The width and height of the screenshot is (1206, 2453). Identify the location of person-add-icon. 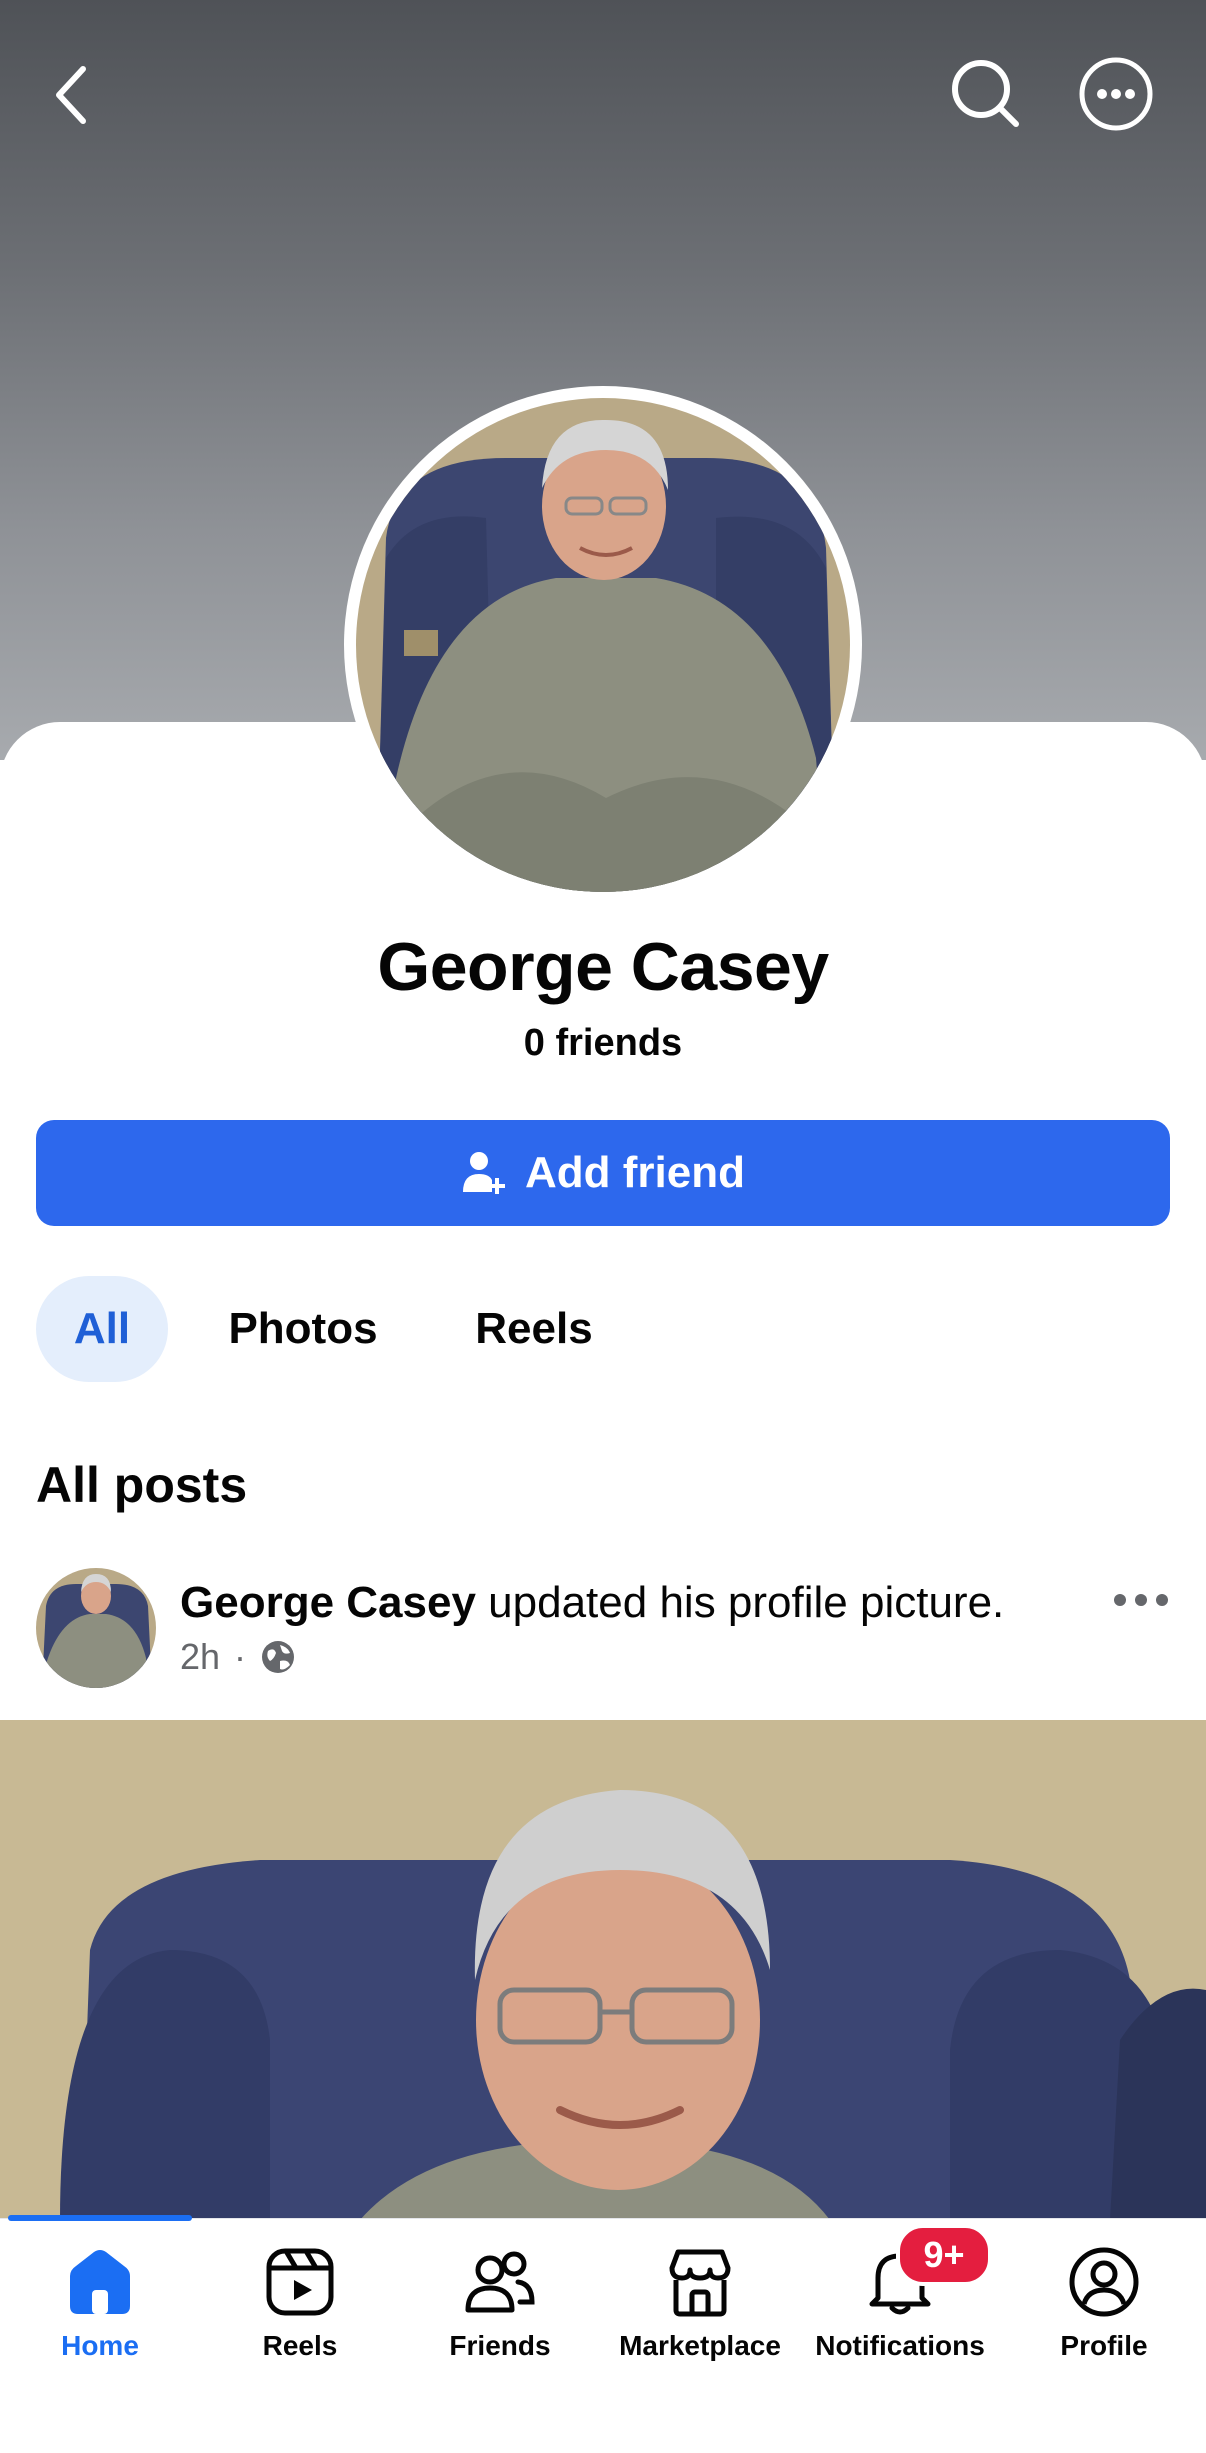
(484, 1173).